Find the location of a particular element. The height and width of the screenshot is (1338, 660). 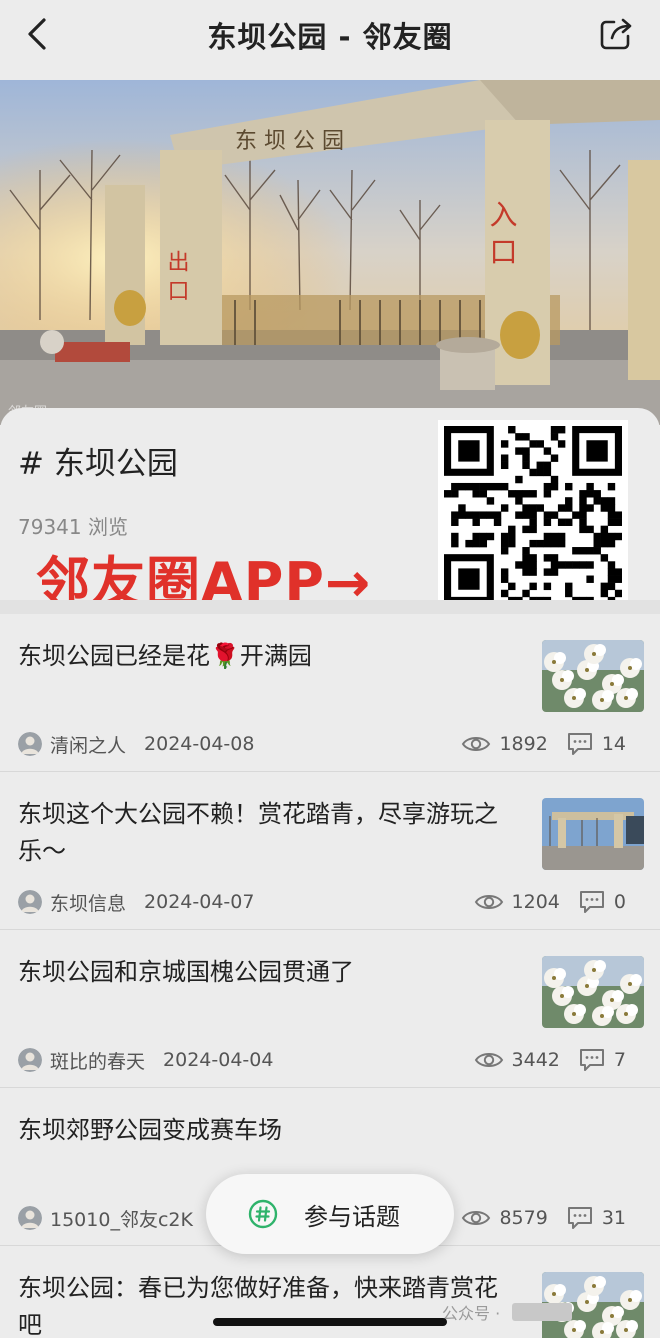

post-item: 东坝公园已经是花🌹开满园清闲之人 2024-04-08 1892 14 is located at coordinates (330, 693).